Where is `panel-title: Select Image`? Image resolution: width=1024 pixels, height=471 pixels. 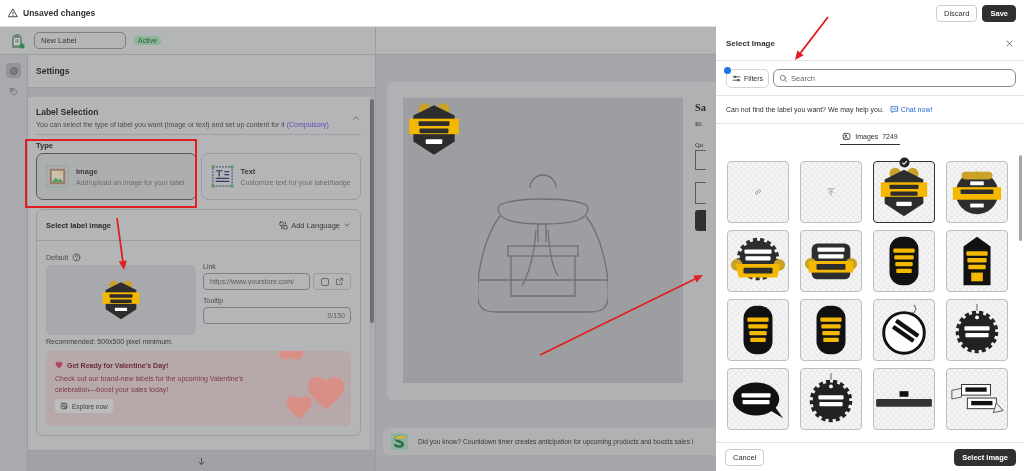 panel-title: Select Image is located at coordinates (750, 43).